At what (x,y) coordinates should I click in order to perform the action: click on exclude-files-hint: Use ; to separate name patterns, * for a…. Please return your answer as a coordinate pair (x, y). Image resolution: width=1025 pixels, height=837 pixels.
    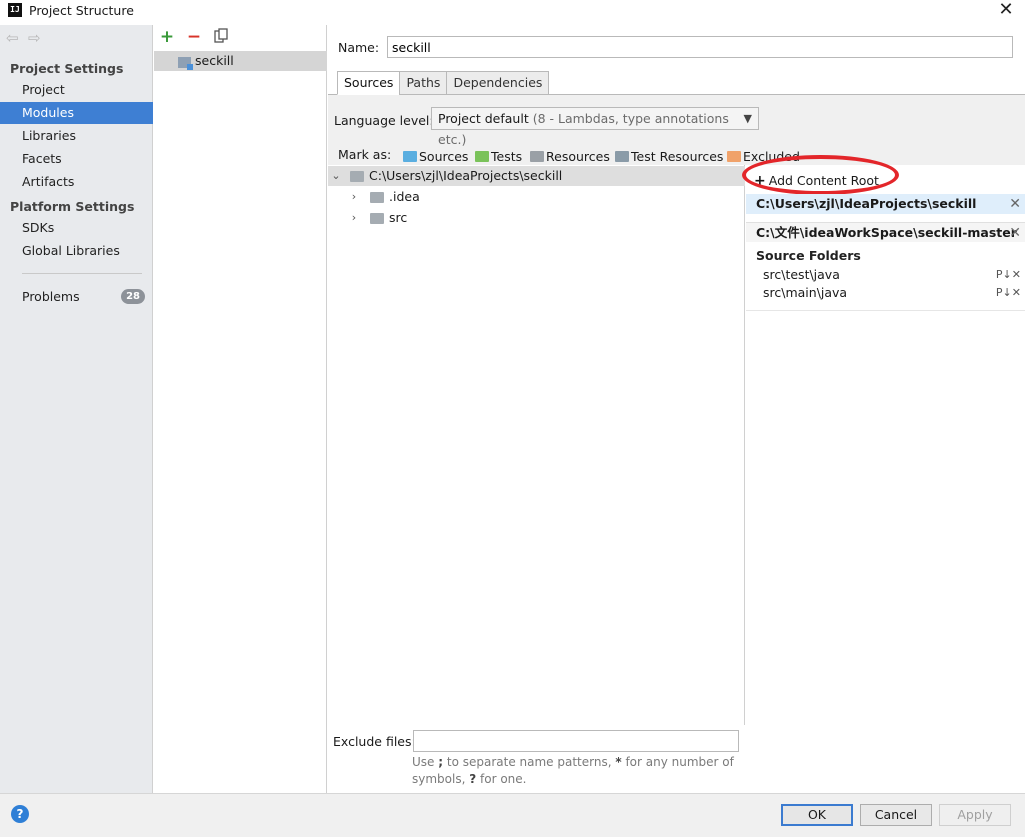
    Looking at the image, I should click on (573, 770).